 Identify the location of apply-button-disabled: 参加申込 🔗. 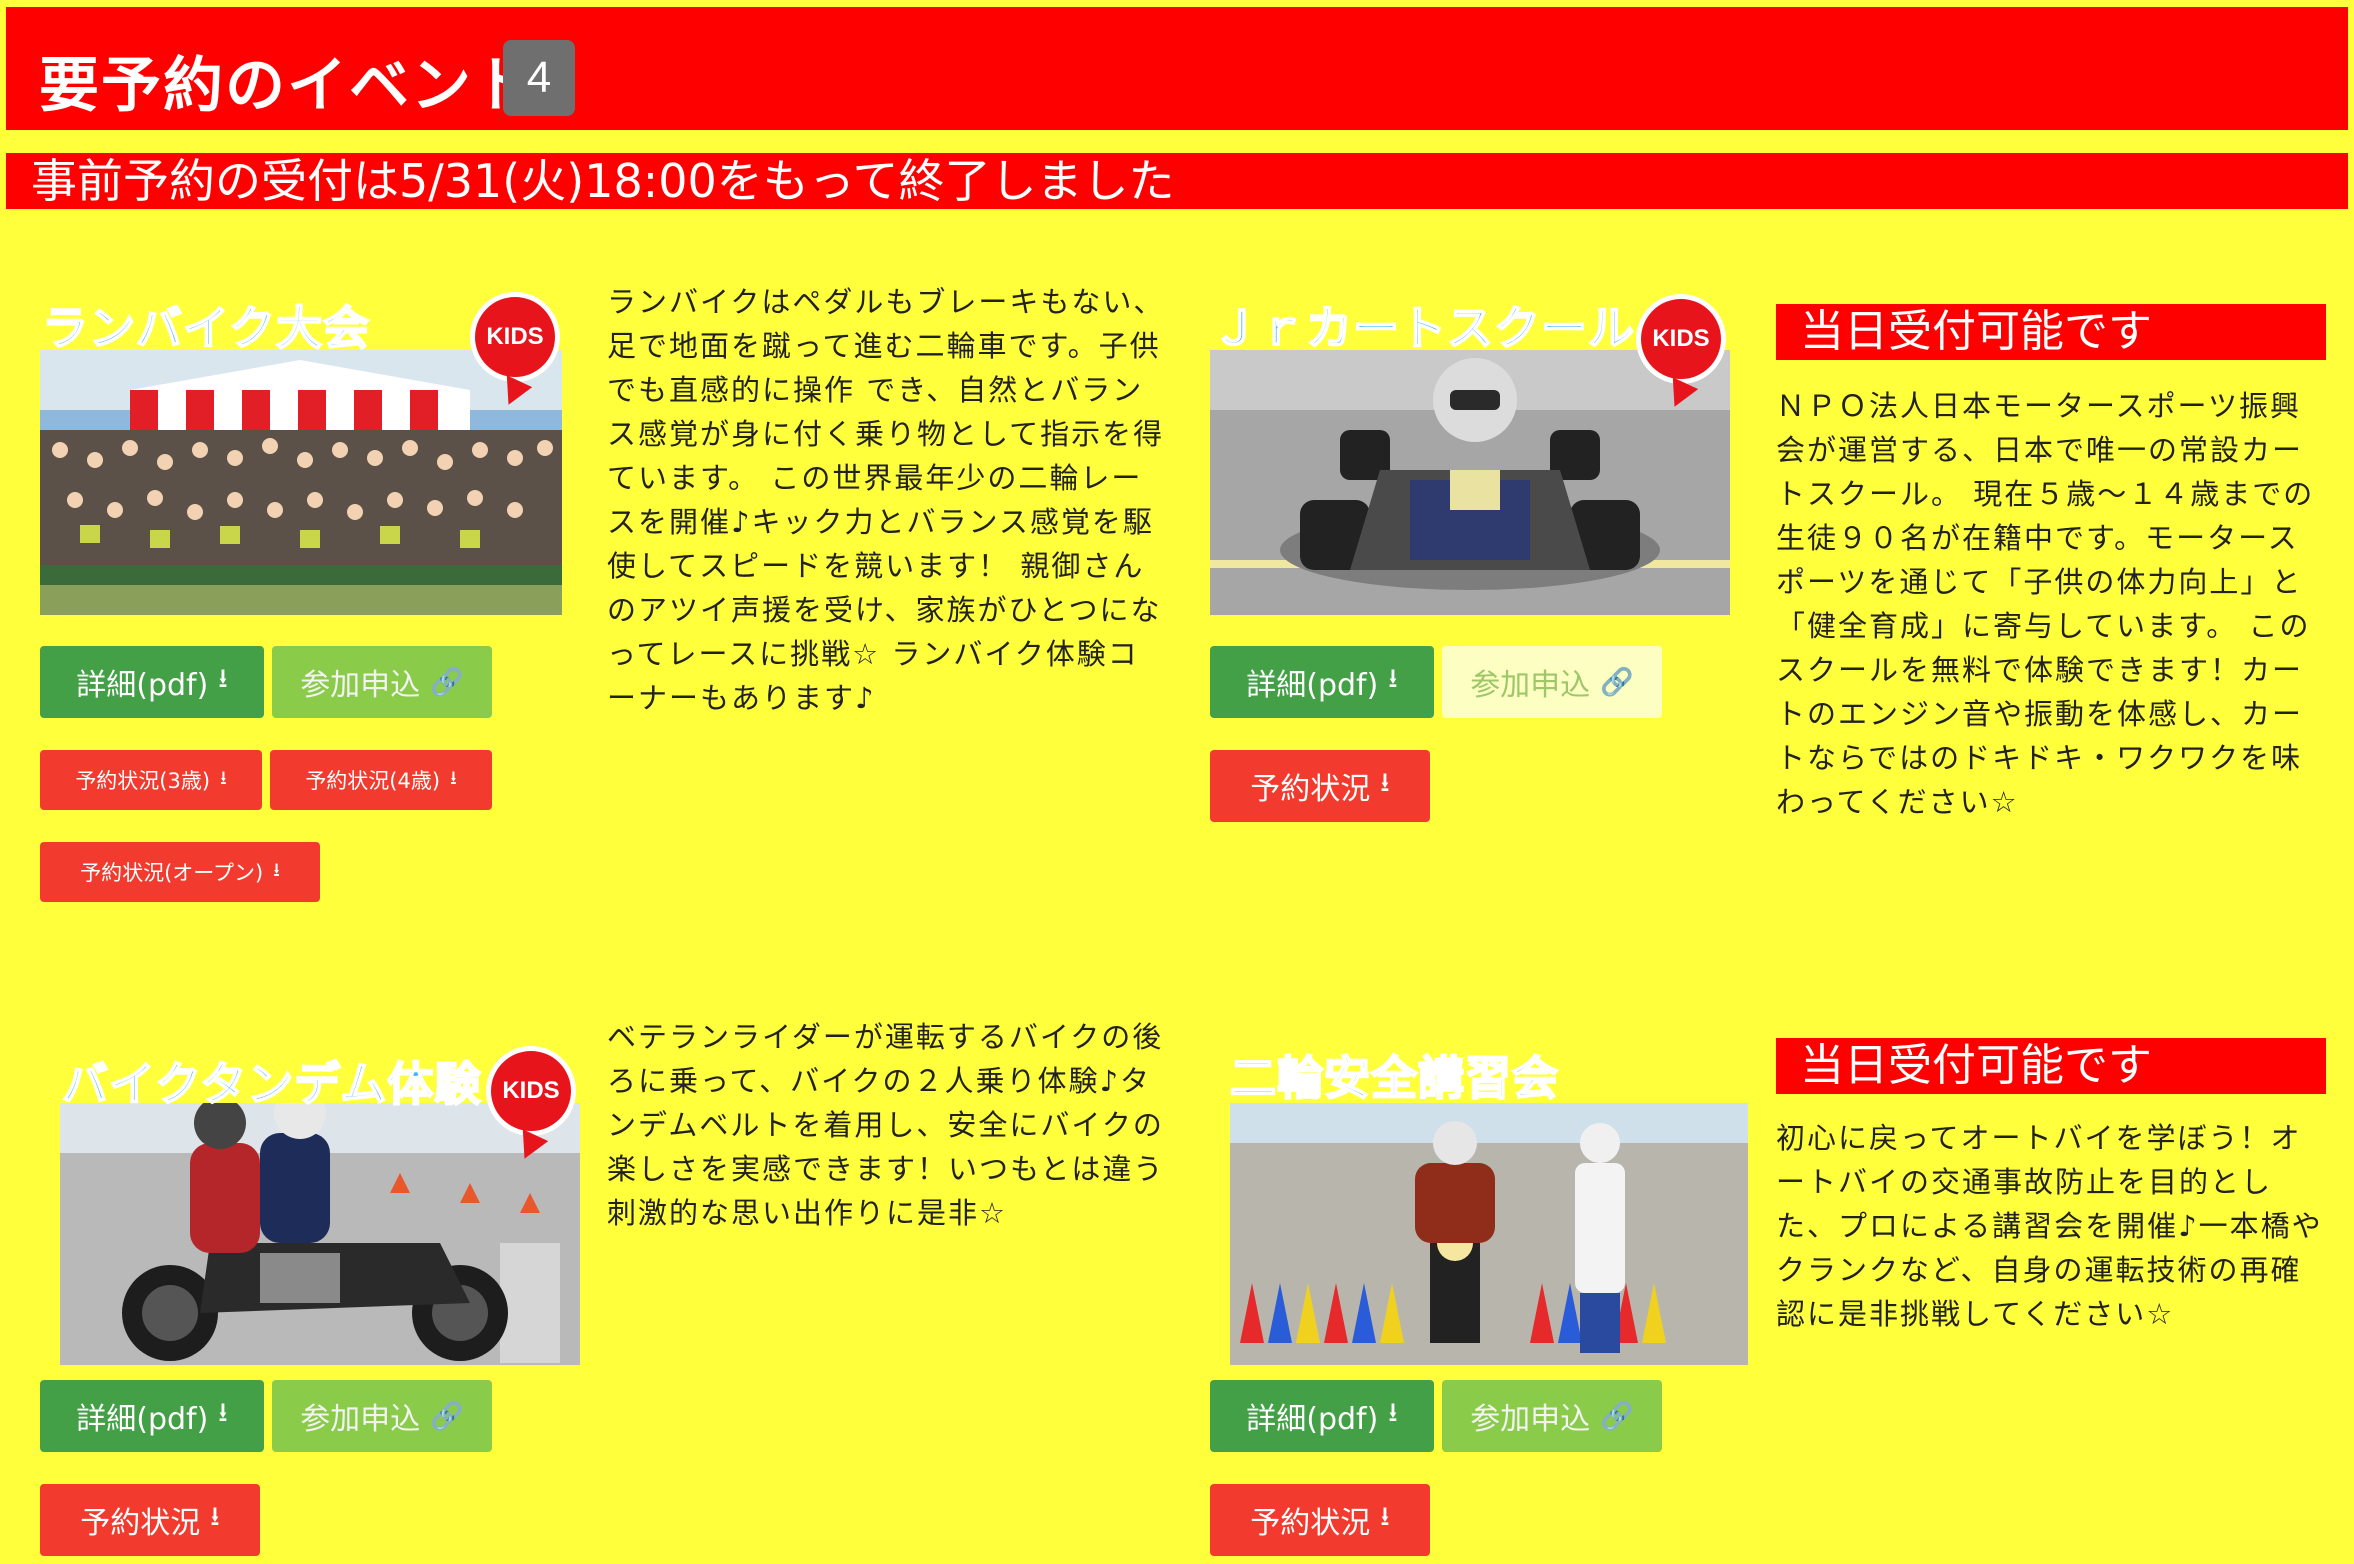
(1552, 682).